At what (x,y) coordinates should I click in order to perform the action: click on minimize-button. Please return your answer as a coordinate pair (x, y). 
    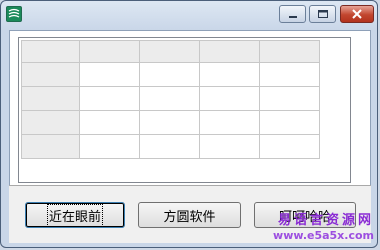
    Looking at the image, I should click on (292, 14).